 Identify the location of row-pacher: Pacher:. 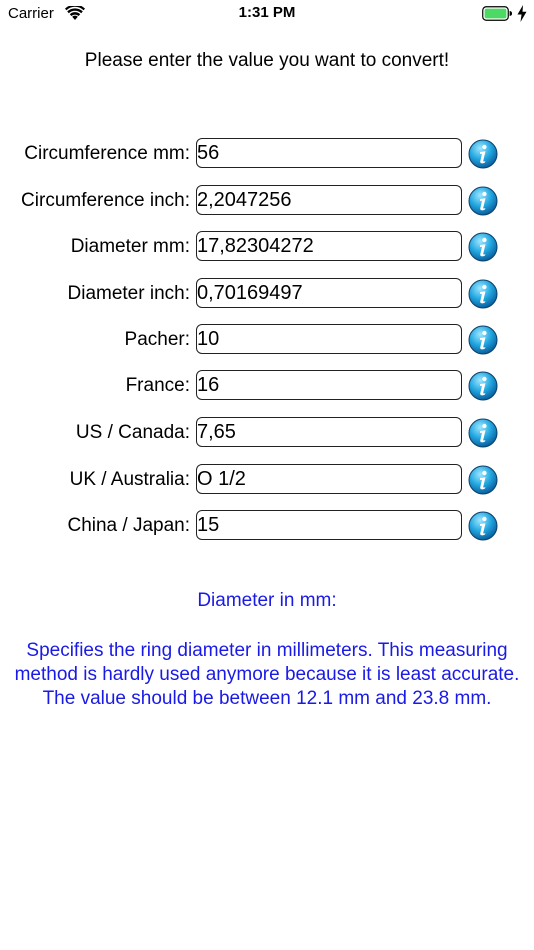
(267, 340).